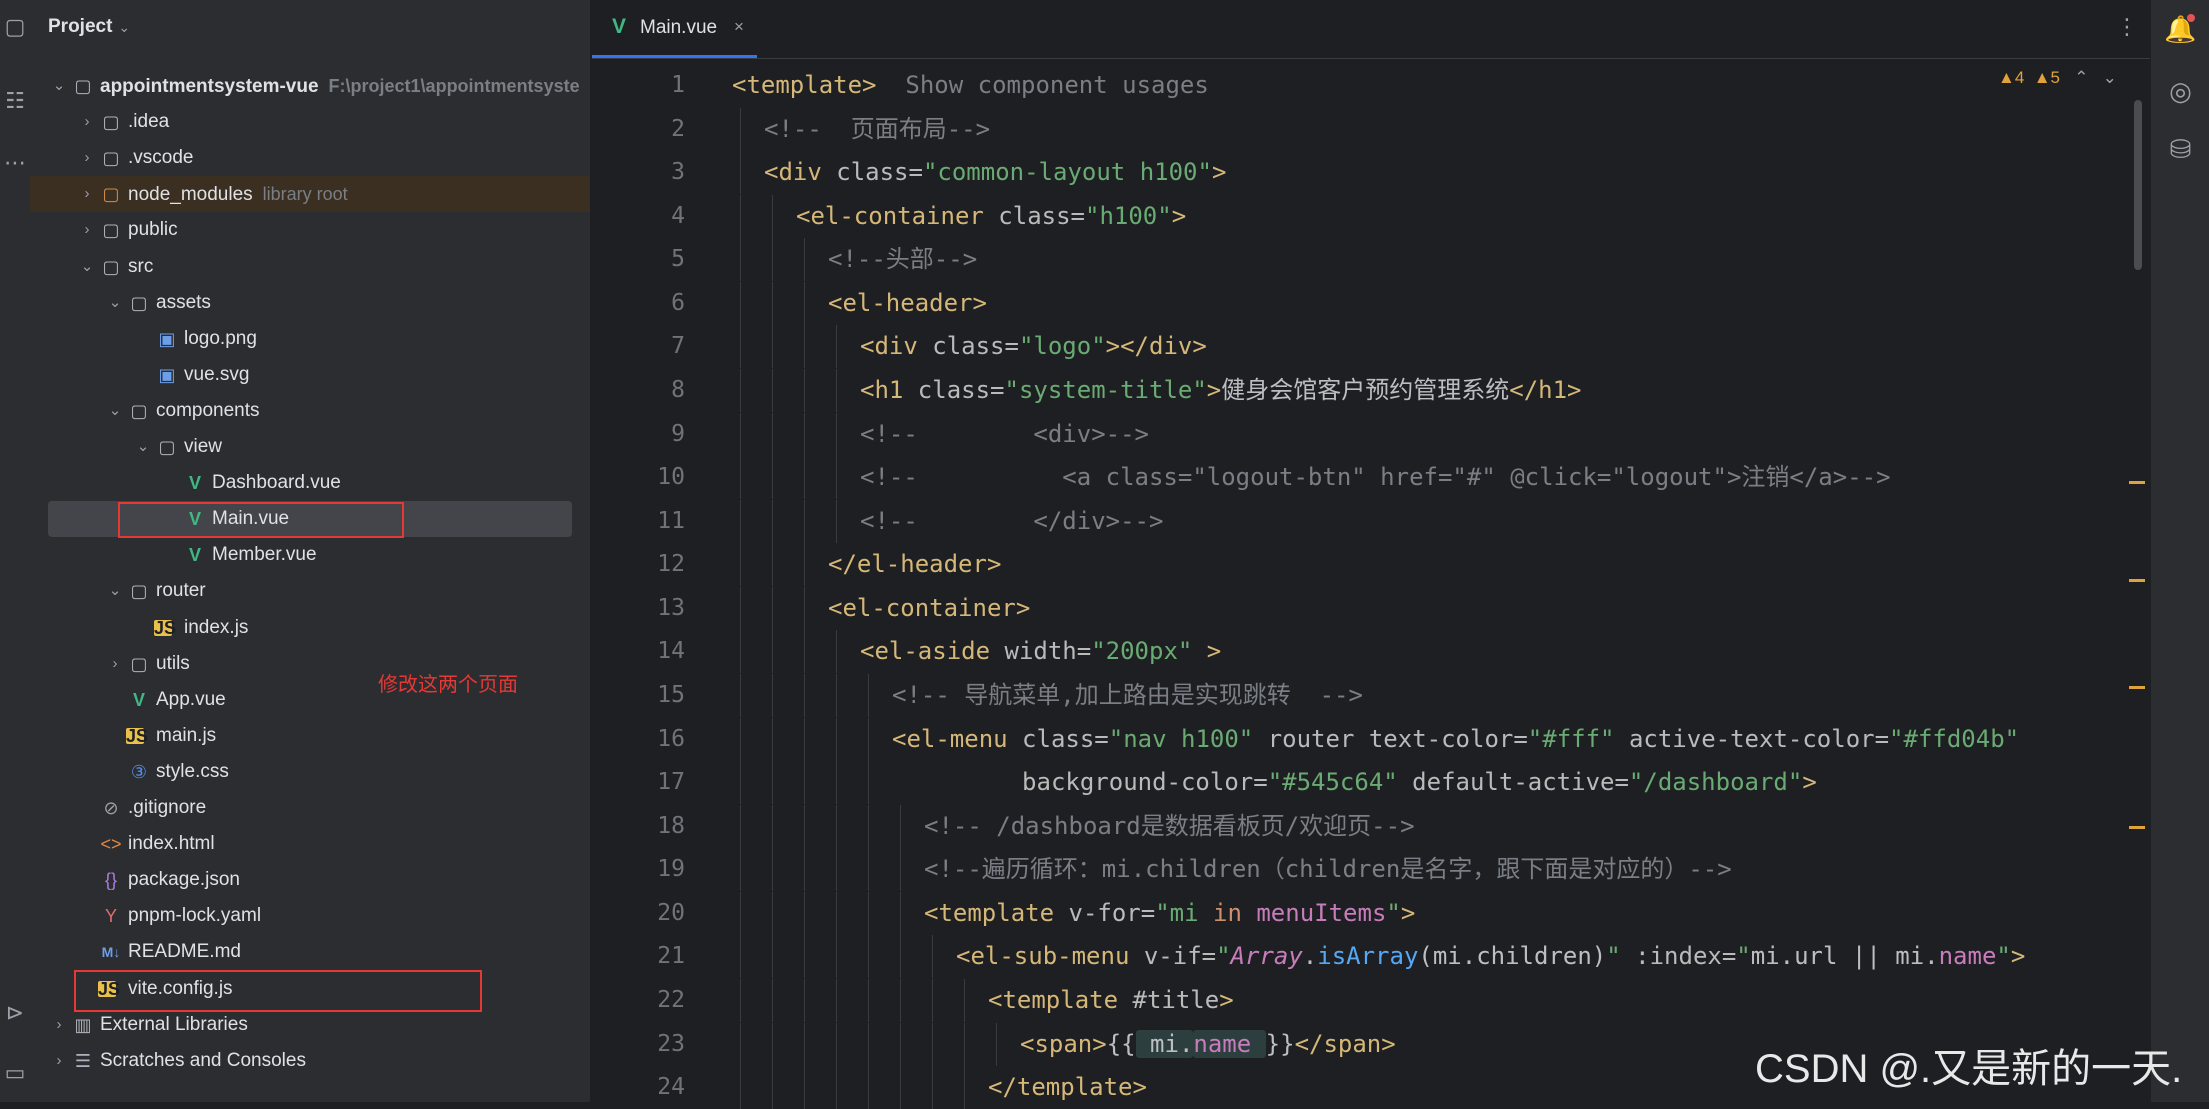 This screenshot has width=2209, height=1109. Describe the element at coordinates (310, 772) in the screenshot. I see `tree-item: ③ style.css` at that location.